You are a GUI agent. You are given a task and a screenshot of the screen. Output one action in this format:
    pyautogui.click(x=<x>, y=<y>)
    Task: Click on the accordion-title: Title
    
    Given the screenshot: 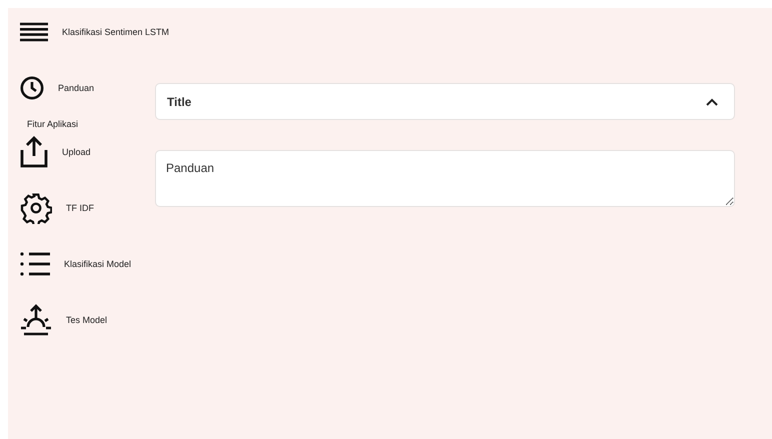 What is the action you would take?
    pyautogui.click(x=179, y=101)
    